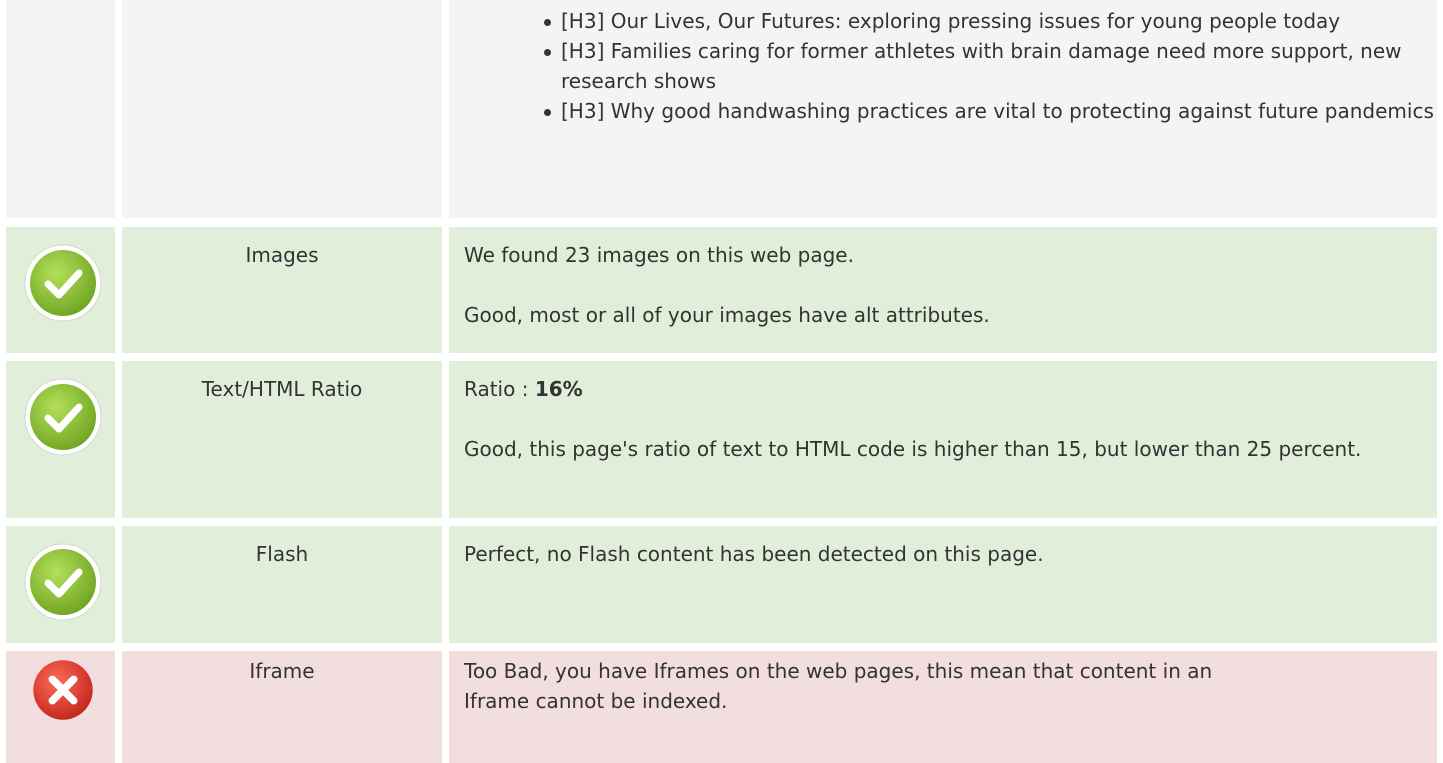 The height and width of the screenshot is (763, 1443). Describe the element at coordinates (282, 439) in the screenshot. I see `ratio-label-cell: Text/HTML Ratio` at that location.